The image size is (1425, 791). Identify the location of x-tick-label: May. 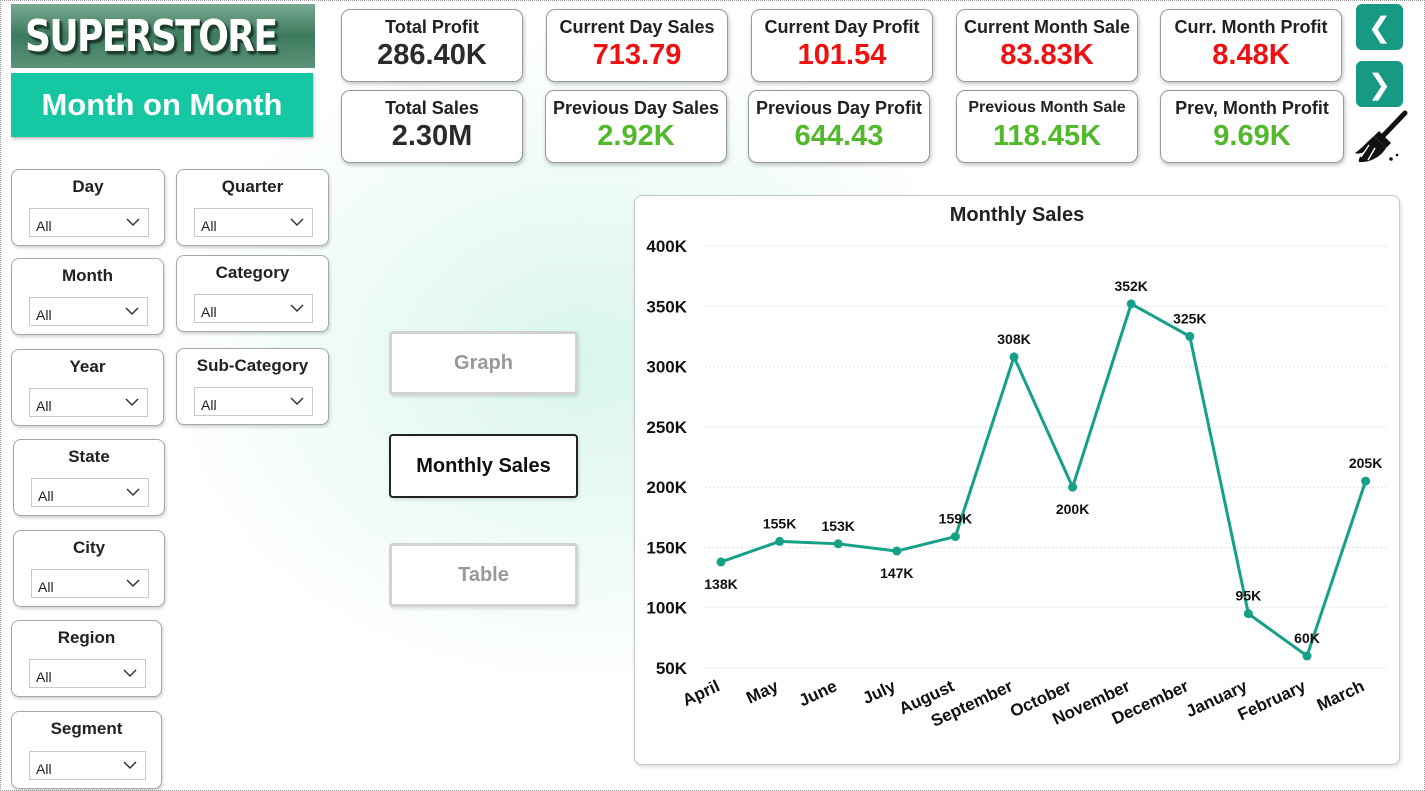
(762, 691).